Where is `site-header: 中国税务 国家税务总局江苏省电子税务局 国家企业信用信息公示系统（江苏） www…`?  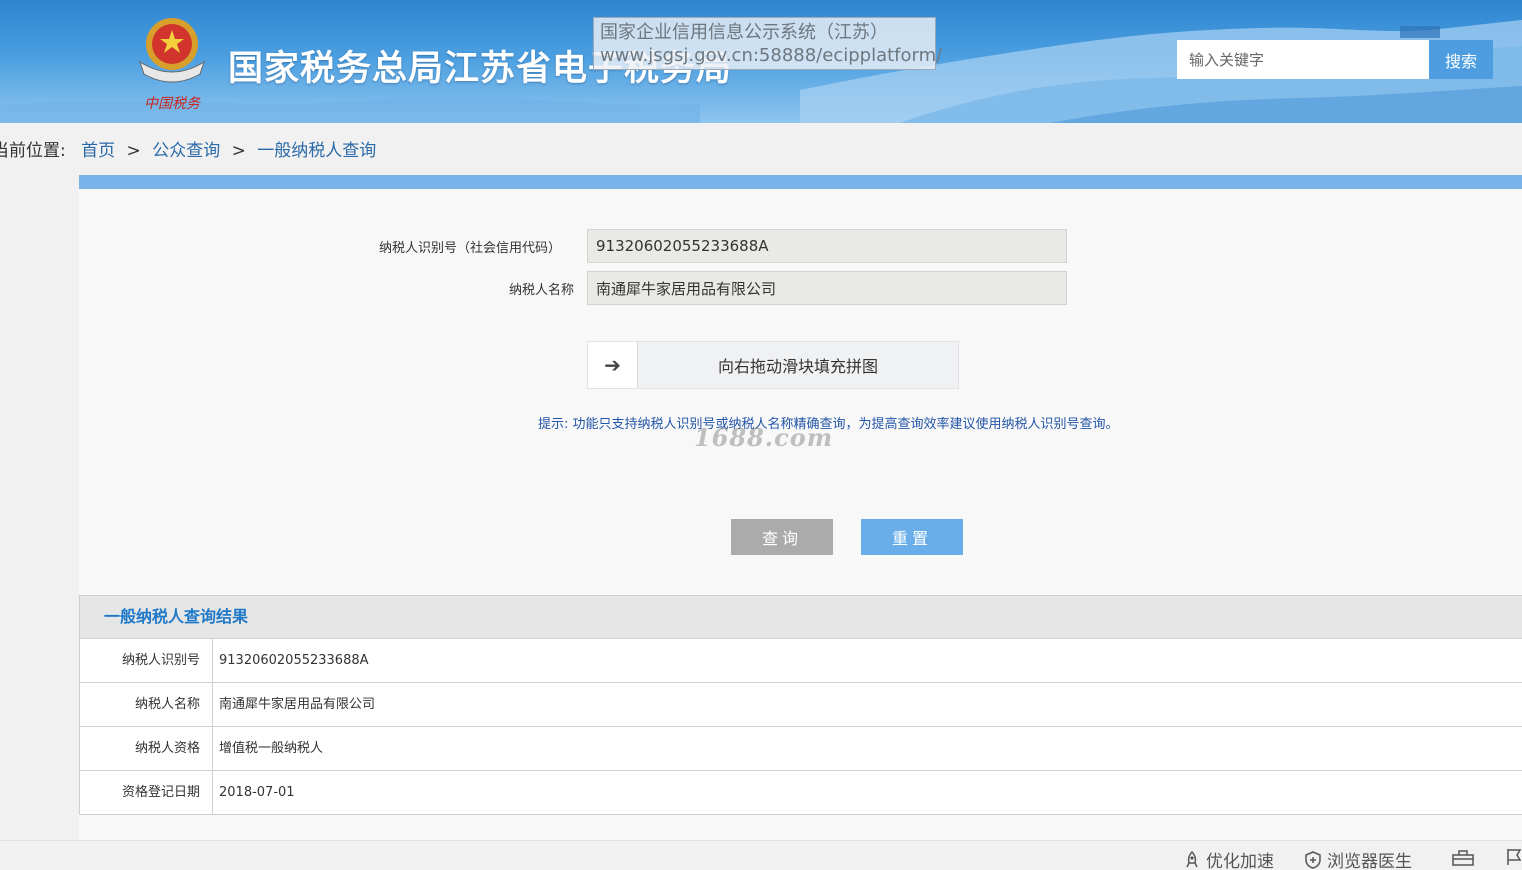 site-header: 中国税务 国家税务总局江苏省电子税务局 国家企业信用信息公示系统（江苏） www… is located at coordinates (761, 61).